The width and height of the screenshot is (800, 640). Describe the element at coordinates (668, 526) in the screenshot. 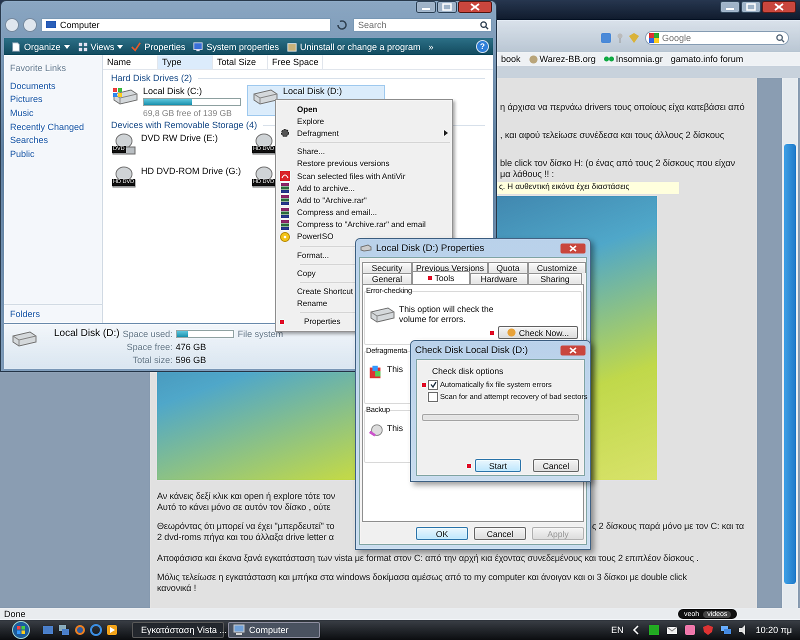

I see `paragraph-text: ς 2 δίσκους παρά μόνο με τον C: και τα` at that location.